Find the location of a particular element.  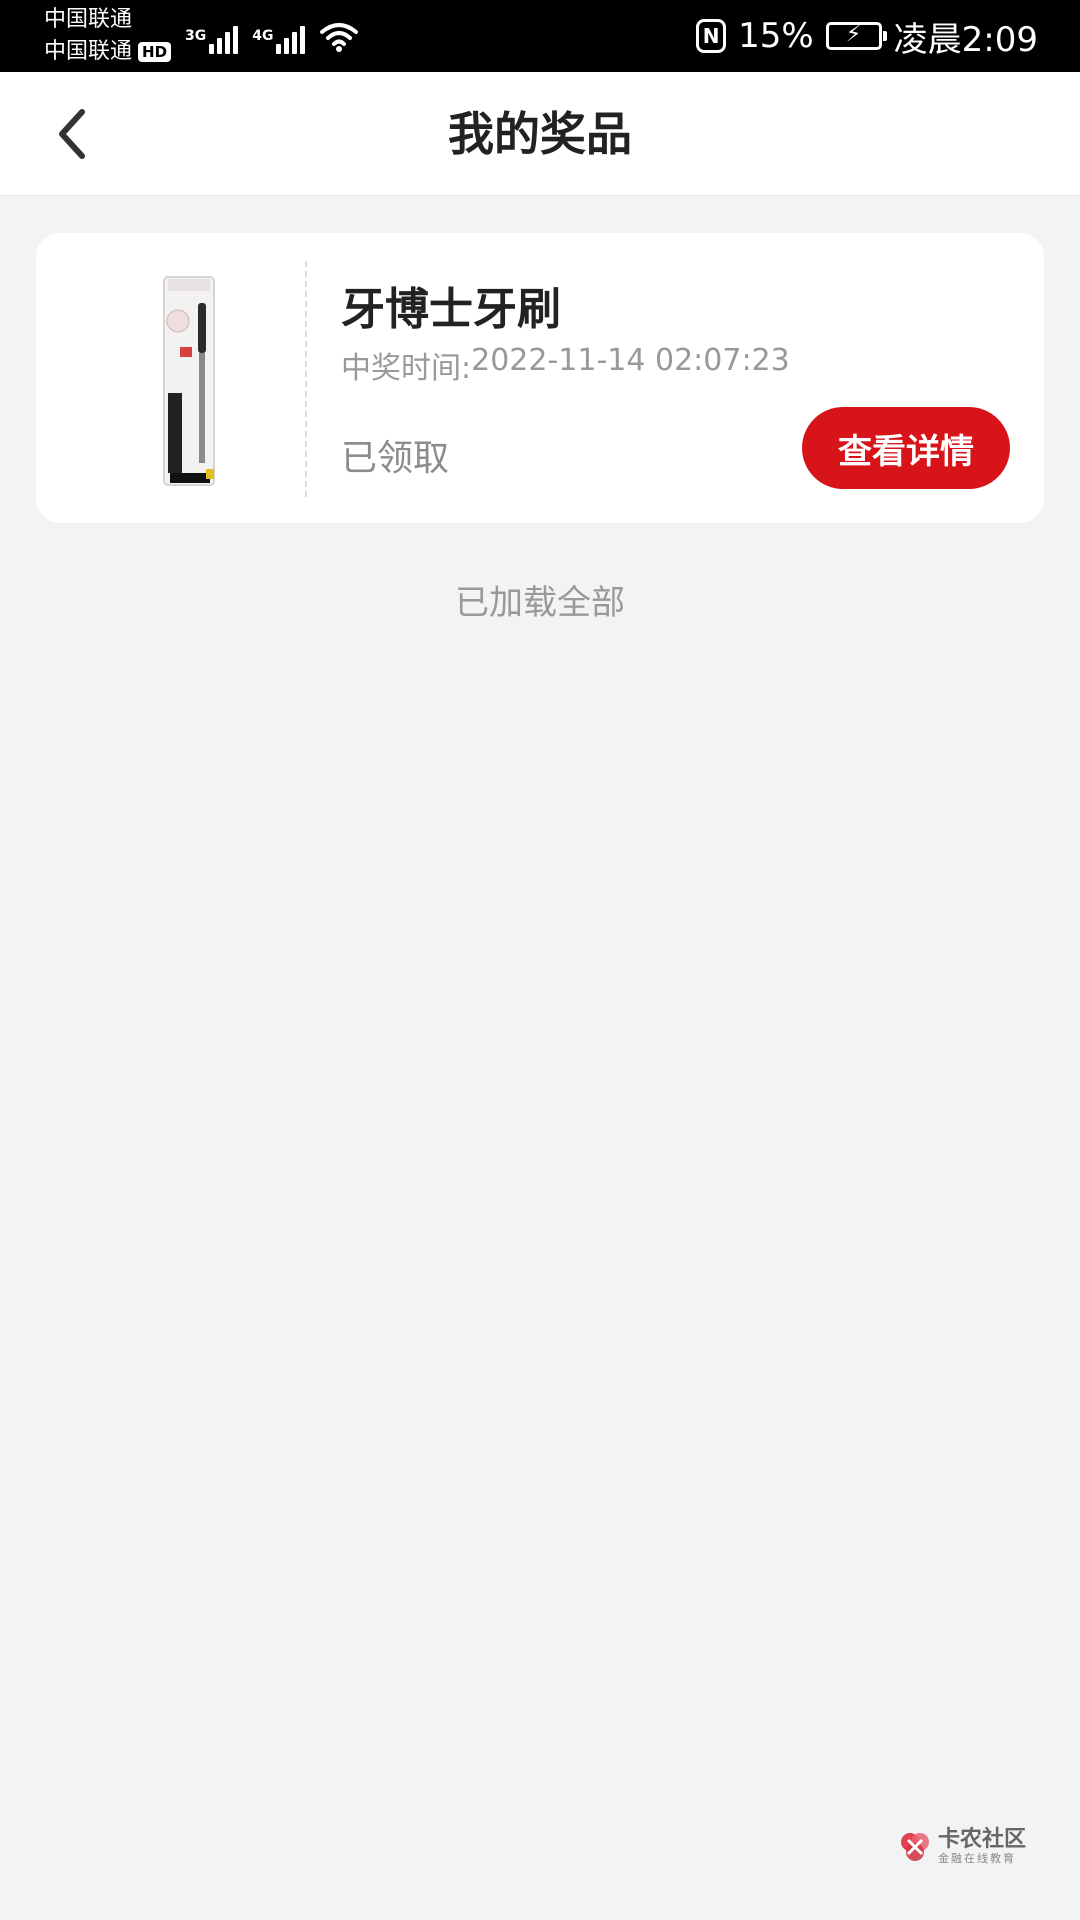

network-type-2: 4G is located at coordinates (263, 36).